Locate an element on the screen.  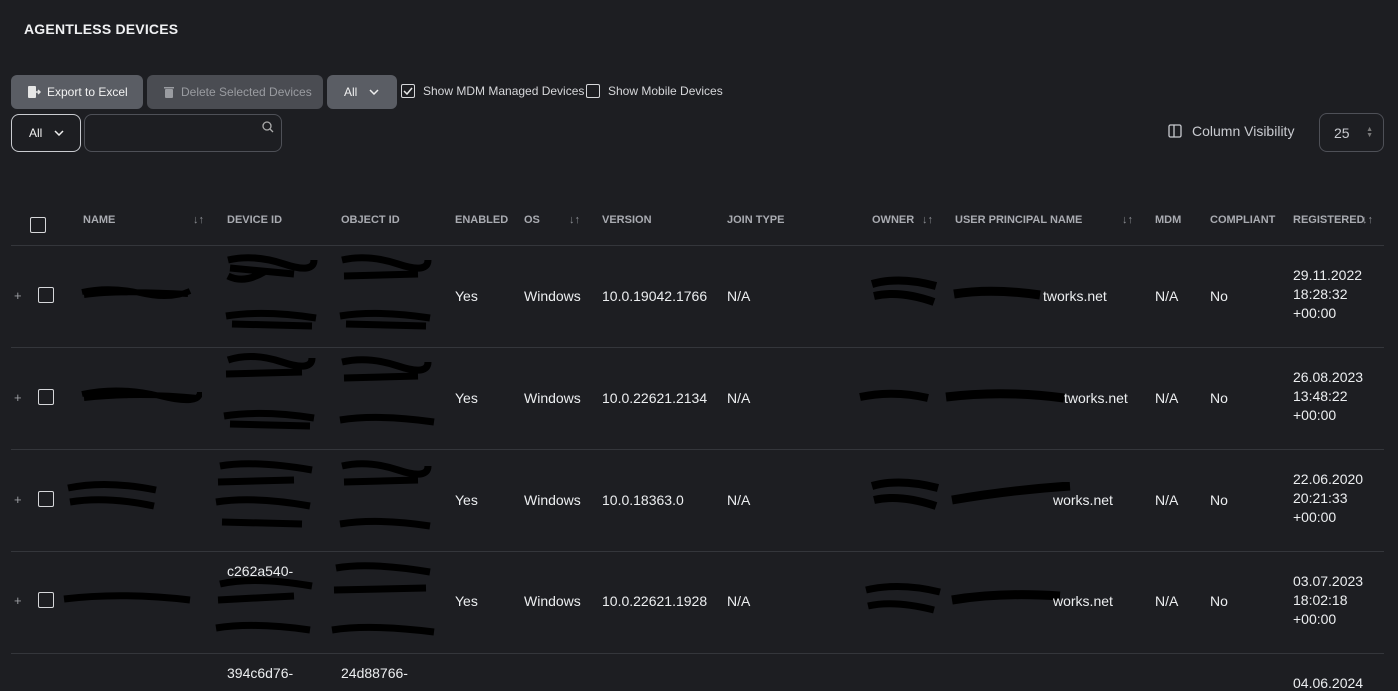
col-version: VERSION is located at coordinates (627, 220).